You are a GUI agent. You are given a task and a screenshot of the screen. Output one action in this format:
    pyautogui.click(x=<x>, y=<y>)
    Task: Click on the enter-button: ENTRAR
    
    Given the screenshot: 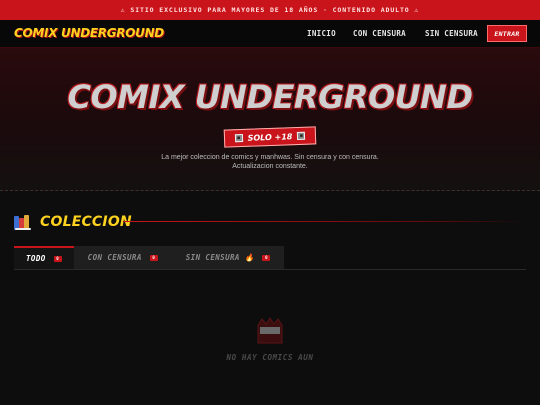 What is the action you would take?
    pyautogui.click(x=507, y=33)
    